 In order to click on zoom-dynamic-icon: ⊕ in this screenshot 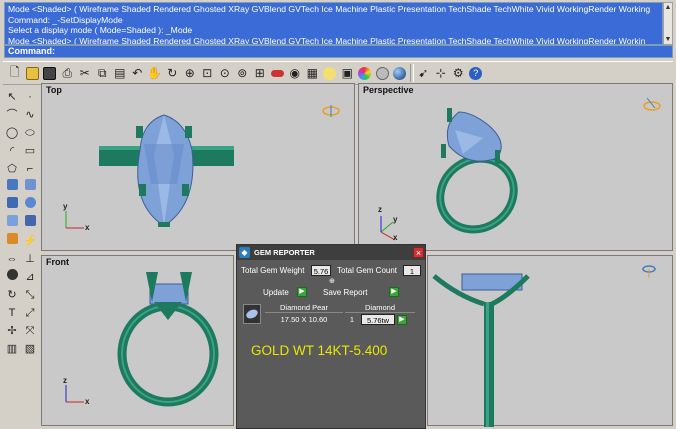, I will do `click(190, 73)`.